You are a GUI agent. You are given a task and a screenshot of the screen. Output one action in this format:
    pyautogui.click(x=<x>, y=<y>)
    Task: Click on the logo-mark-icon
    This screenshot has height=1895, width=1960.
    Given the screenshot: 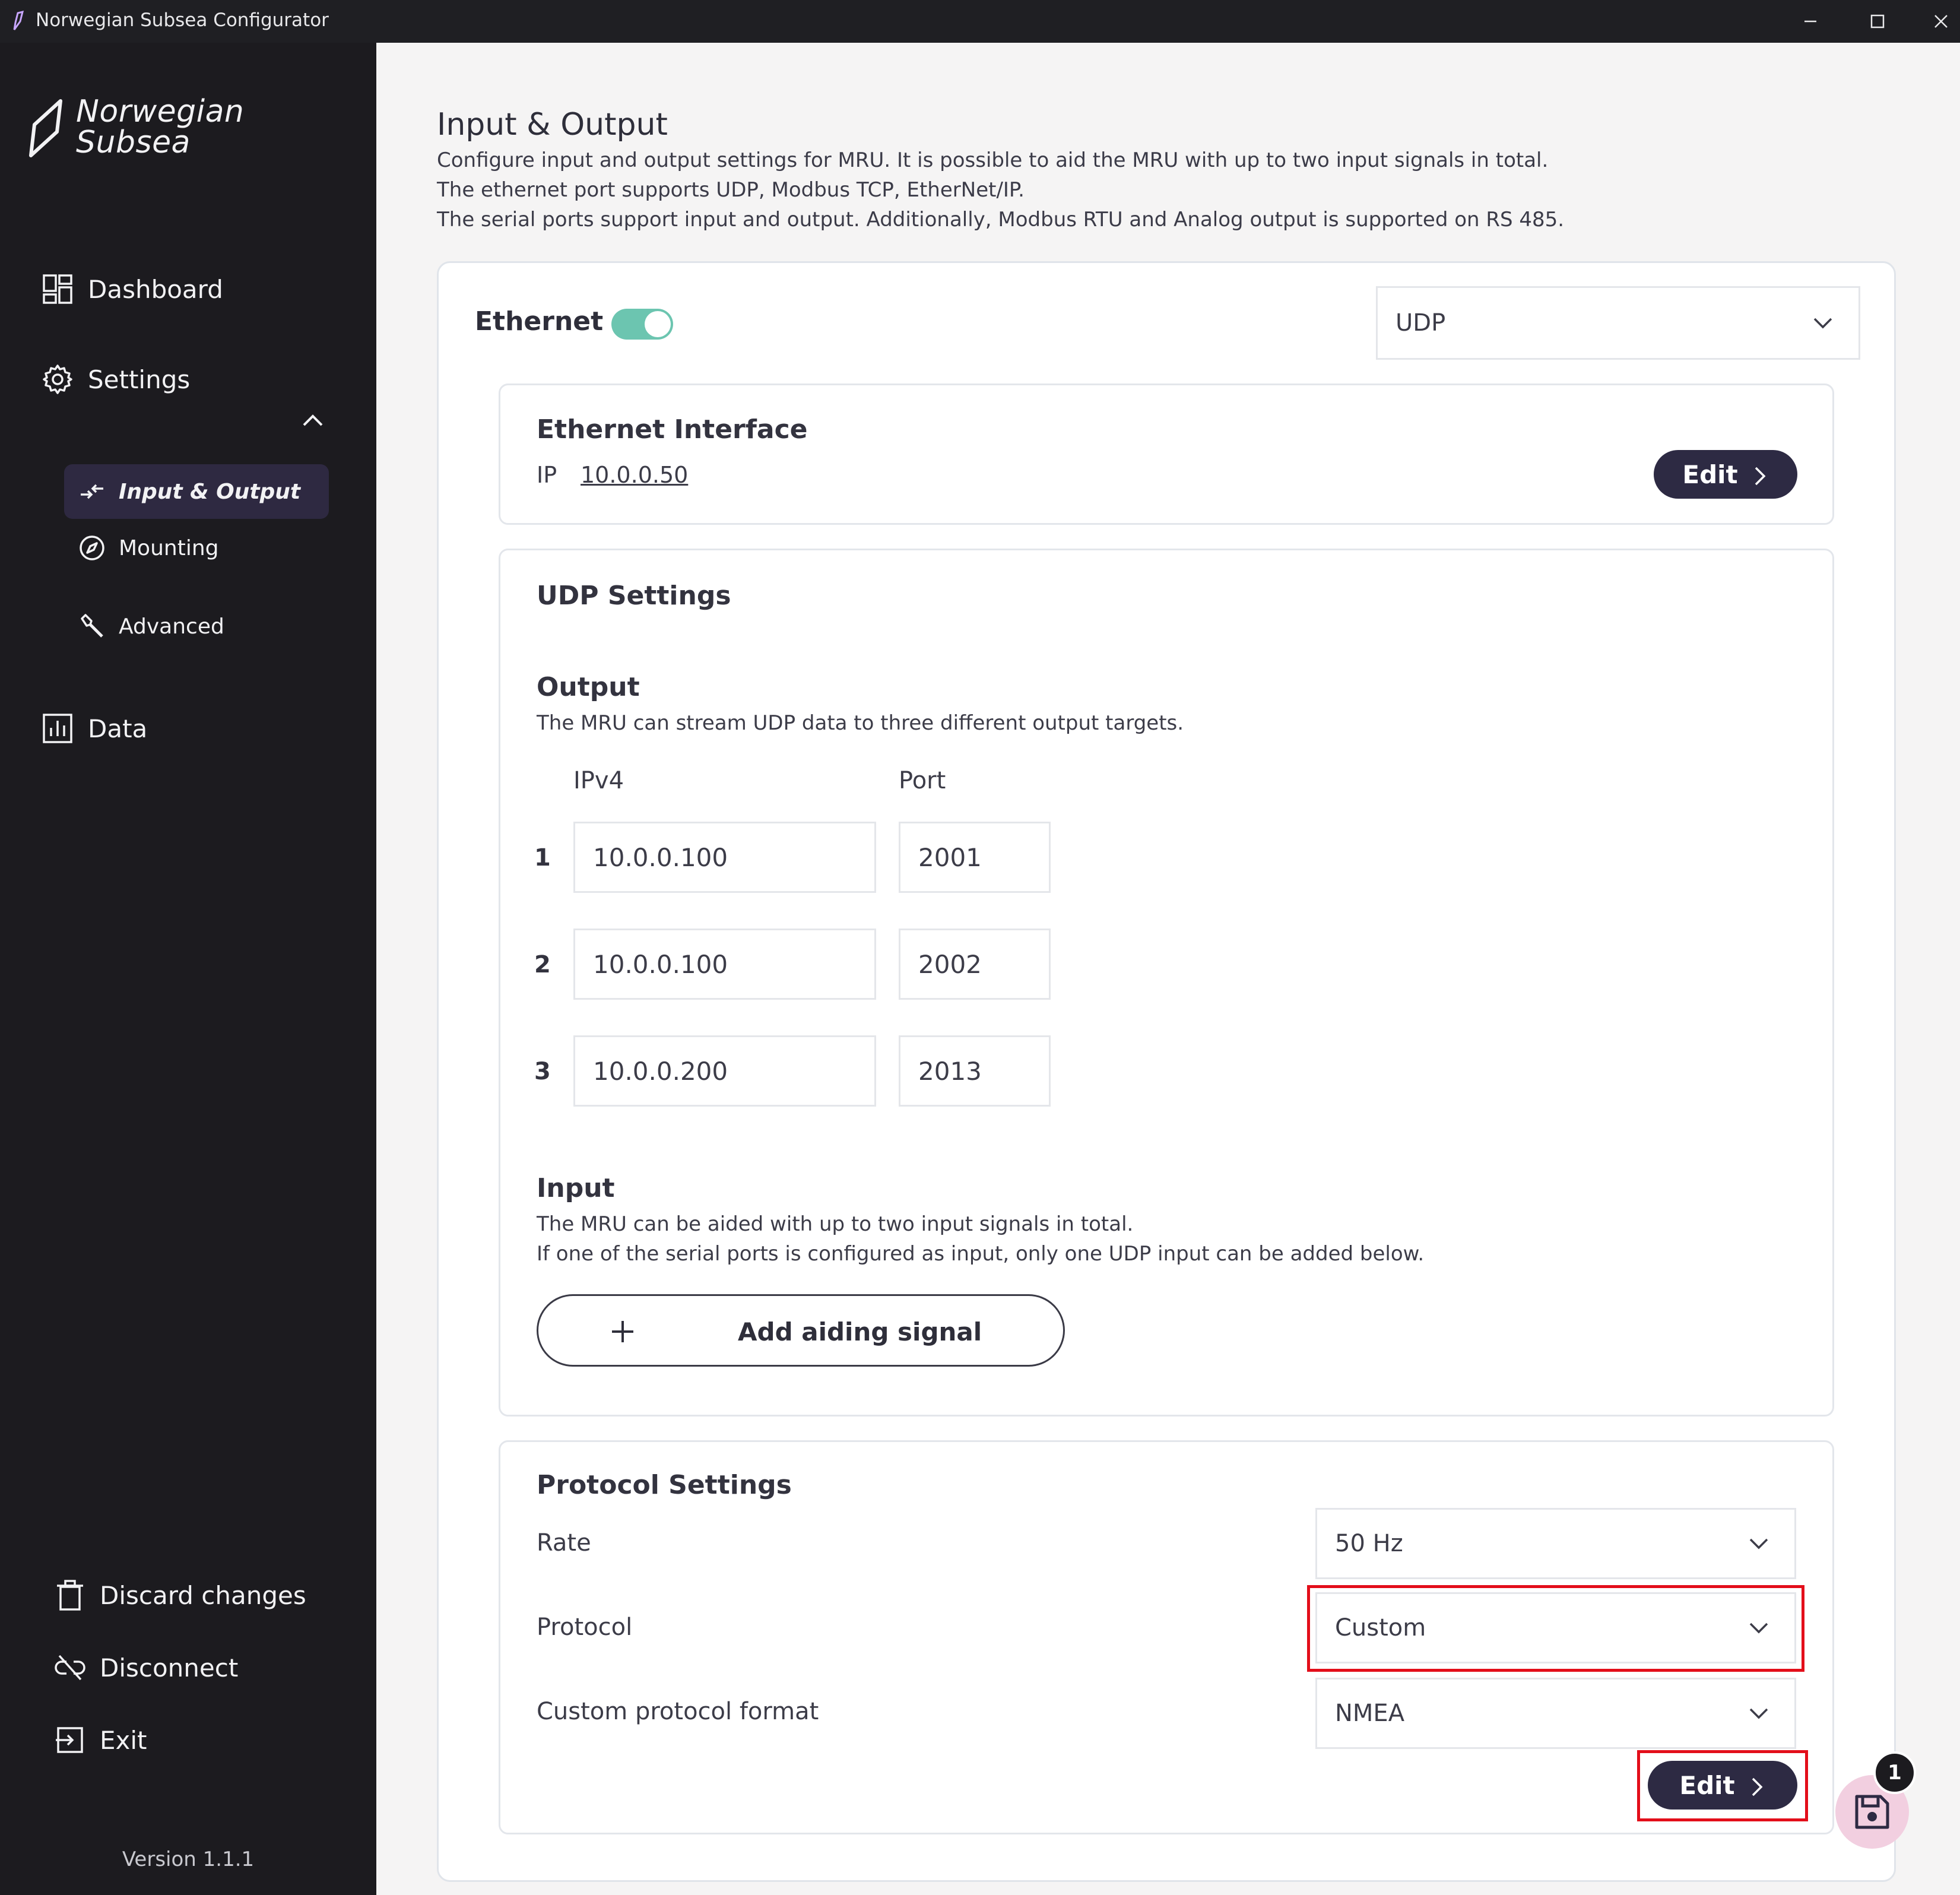 What is the action you would take?
    pyautogui.click(x=46, y=128)
    